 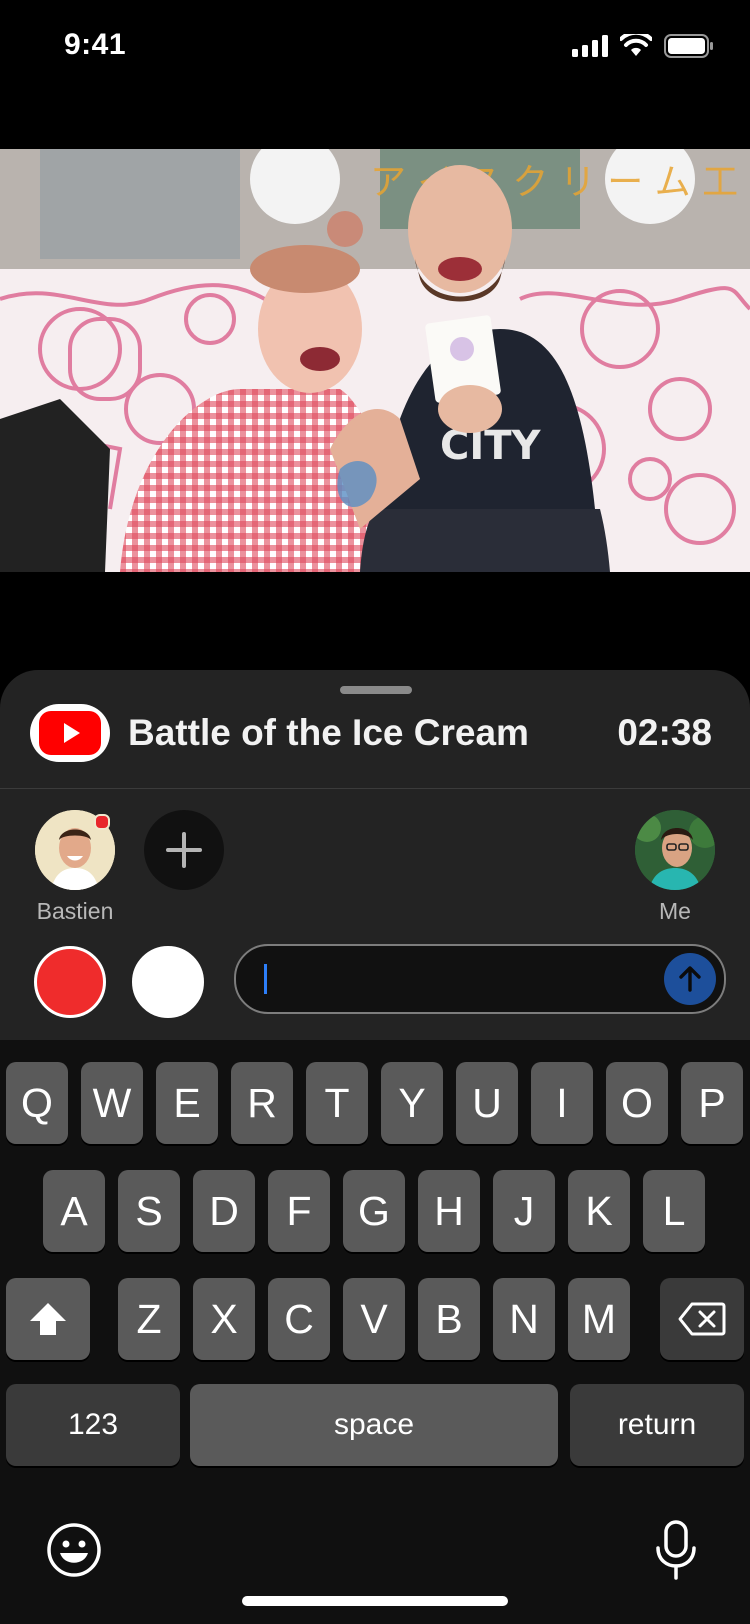 What do you see at coordinates (374, 1211) in the screenshot?
I see `key-g: G` at bounding box center [374, 1211].